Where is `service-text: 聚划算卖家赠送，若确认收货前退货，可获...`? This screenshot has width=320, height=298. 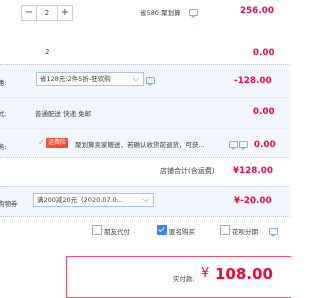
service-text: 聚划算卖家赠送，若确认收货前退货，可获... is located at coordinates (140, 145).